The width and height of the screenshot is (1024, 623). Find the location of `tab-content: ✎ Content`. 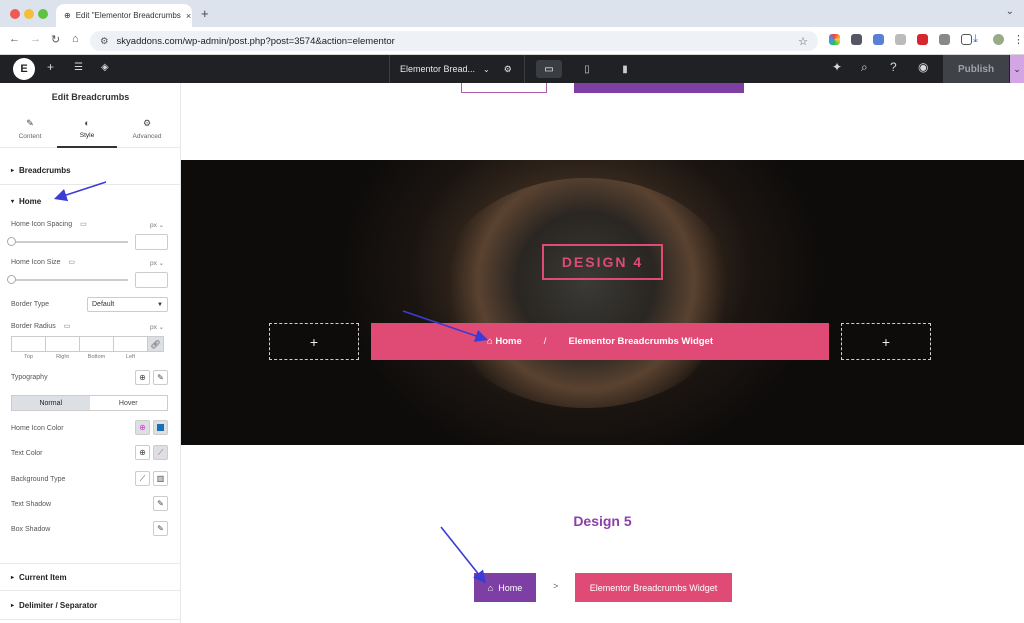

tab-content: ✎ Content is located at coordinates (30, 129).